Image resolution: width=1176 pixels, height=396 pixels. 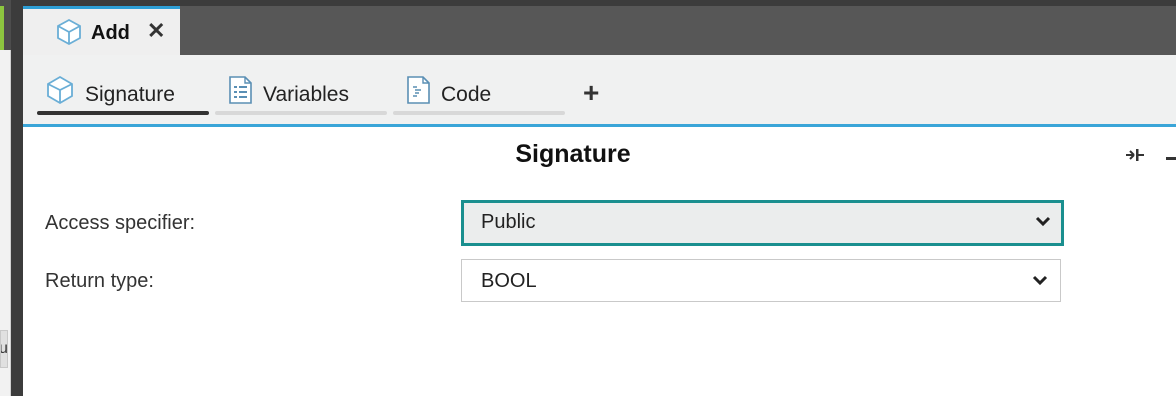 I want to click on tab-variables: Variables, so click(x=301, y=85).